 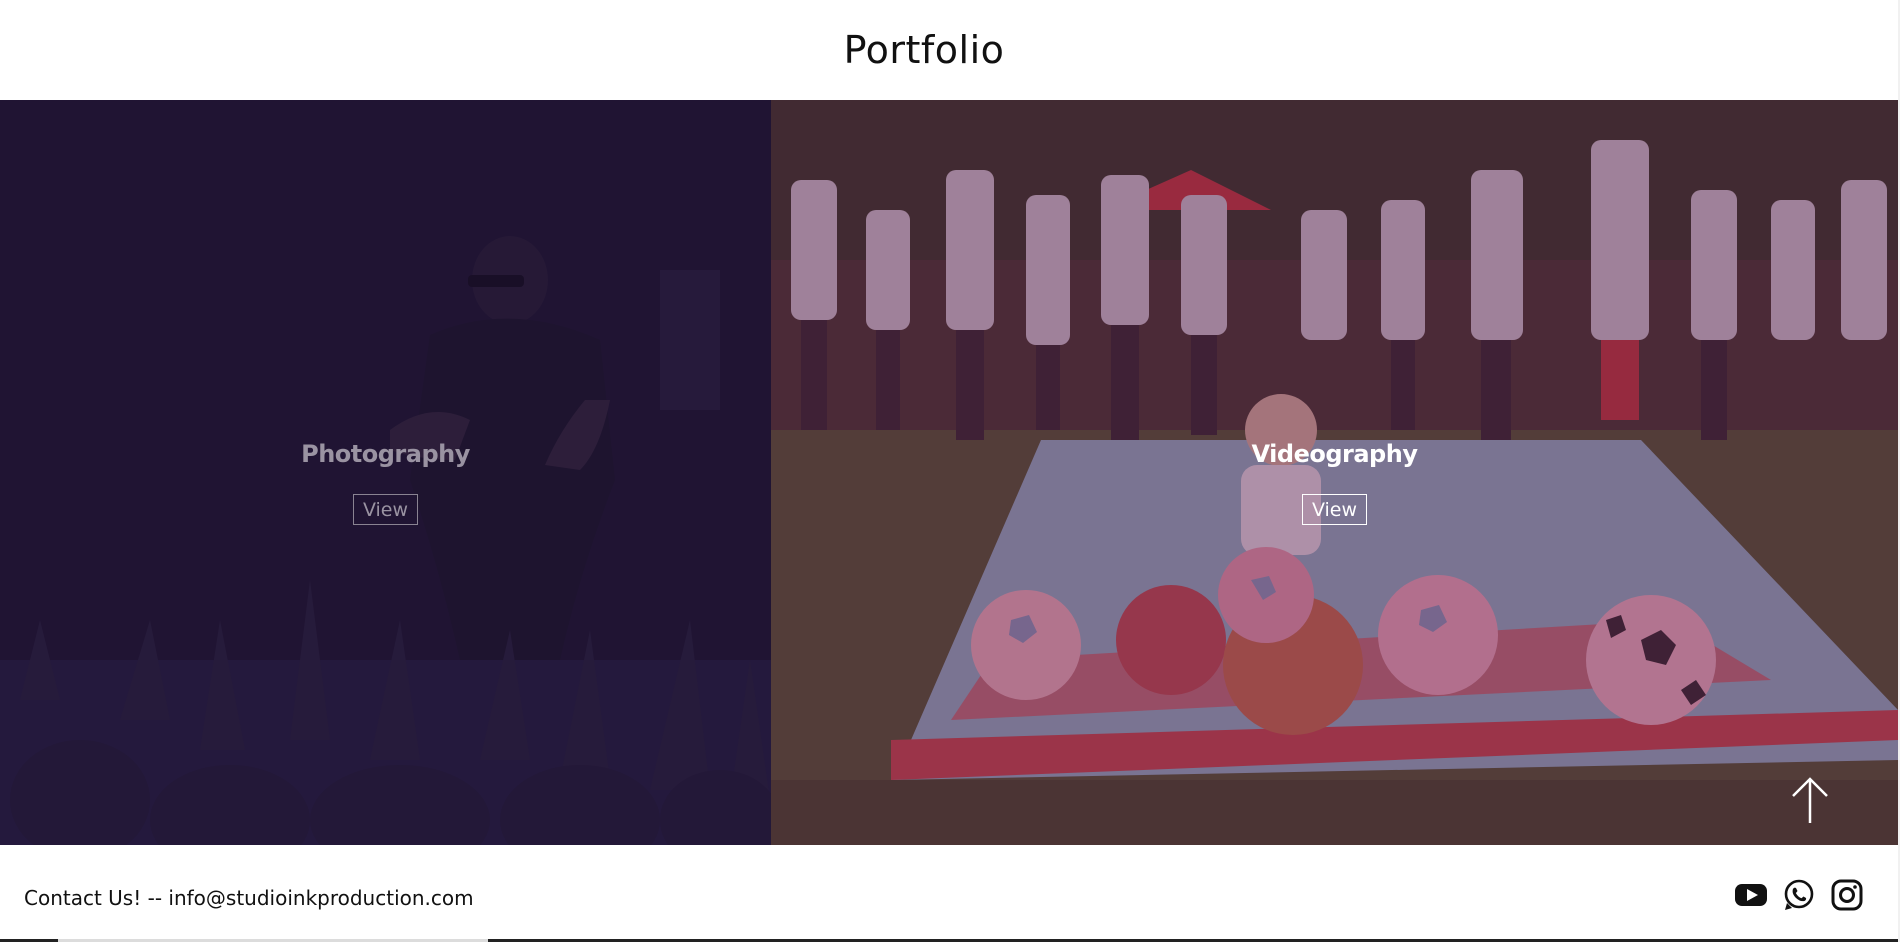 I want to click on header: Portfolio, so click(x=950, y=50).